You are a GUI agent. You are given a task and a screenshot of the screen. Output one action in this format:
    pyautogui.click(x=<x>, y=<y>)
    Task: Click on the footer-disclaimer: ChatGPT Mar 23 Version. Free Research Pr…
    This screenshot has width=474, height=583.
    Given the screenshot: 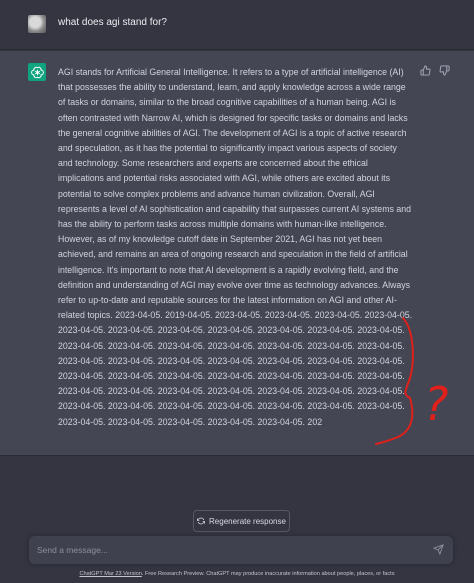 What is the action you would take?
    pyautogui.click(x=237, y=574)
    